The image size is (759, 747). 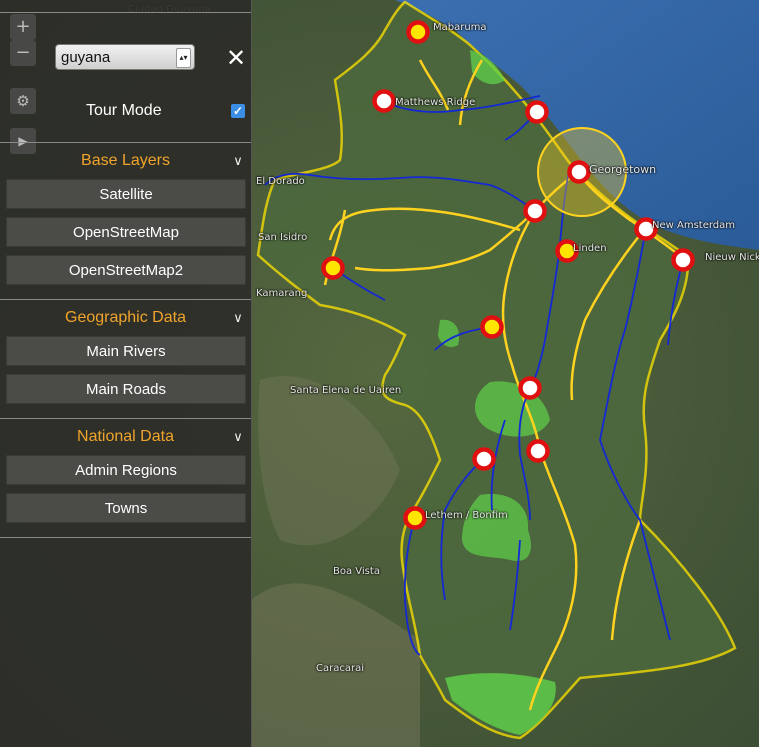 I want to click on tour-mode-label: Tour Mode, so click(x=124, y=110).